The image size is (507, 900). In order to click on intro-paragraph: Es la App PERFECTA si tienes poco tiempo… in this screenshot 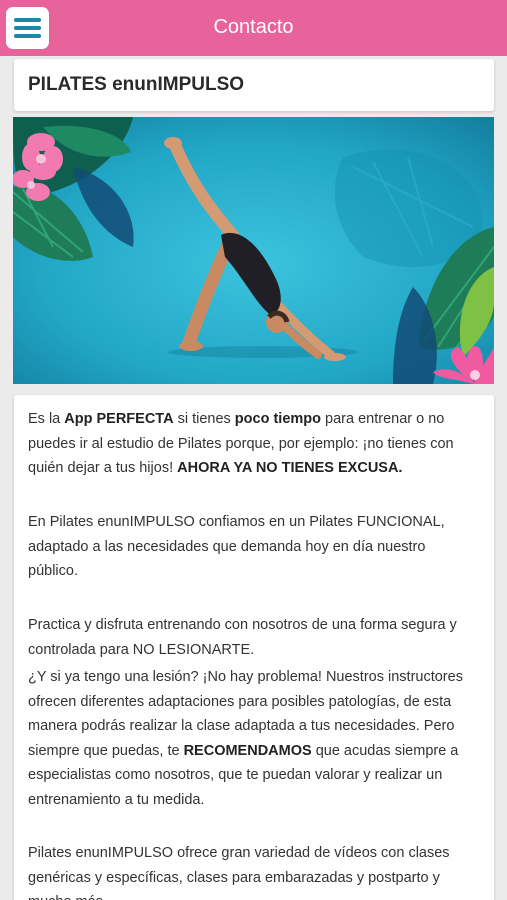, I will do `click(241, 443)`.